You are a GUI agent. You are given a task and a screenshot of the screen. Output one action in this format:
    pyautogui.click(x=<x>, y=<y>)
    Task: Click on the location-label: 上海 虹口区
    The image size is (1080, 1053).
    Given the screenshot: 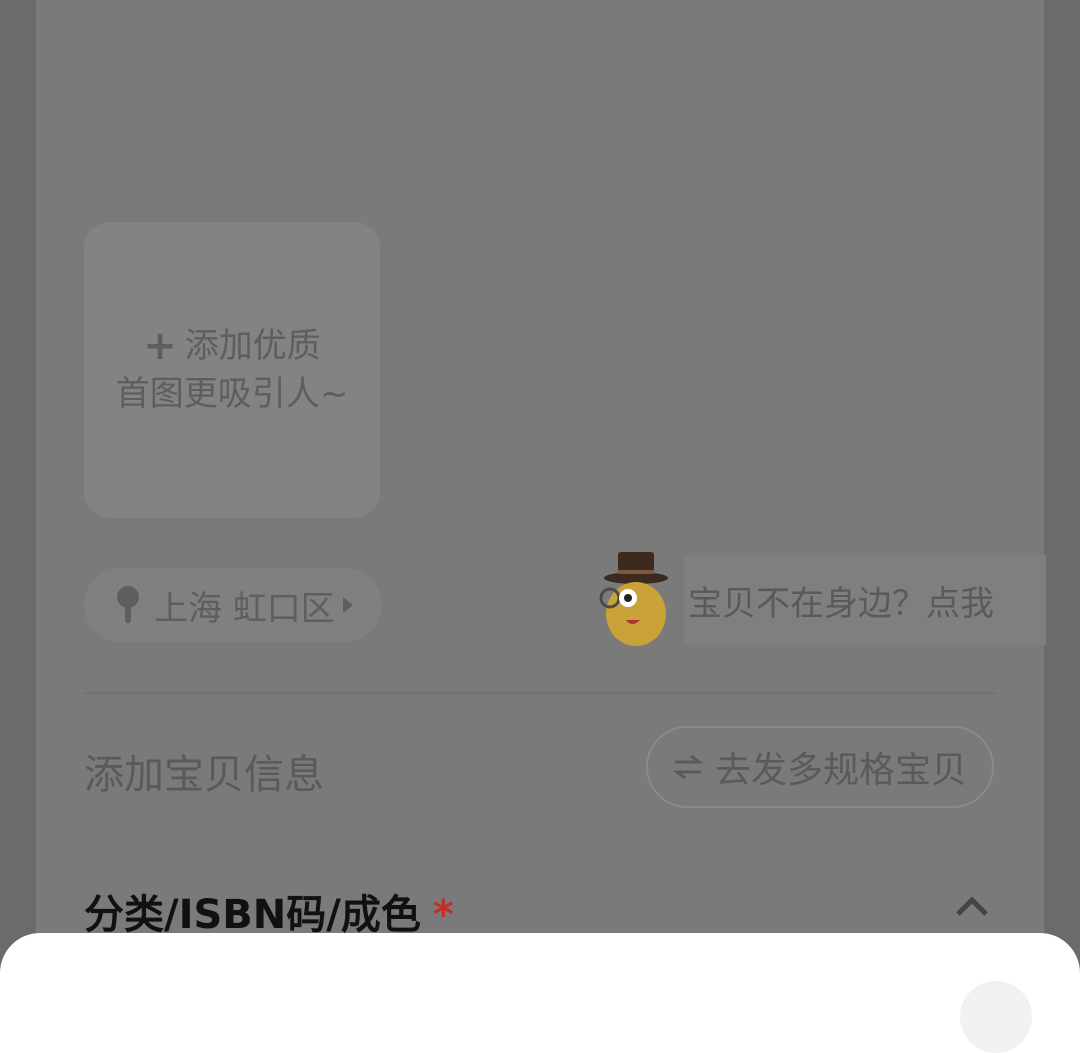 What is the action you would take?
    pyautogui.click(x=244, y=608)
    